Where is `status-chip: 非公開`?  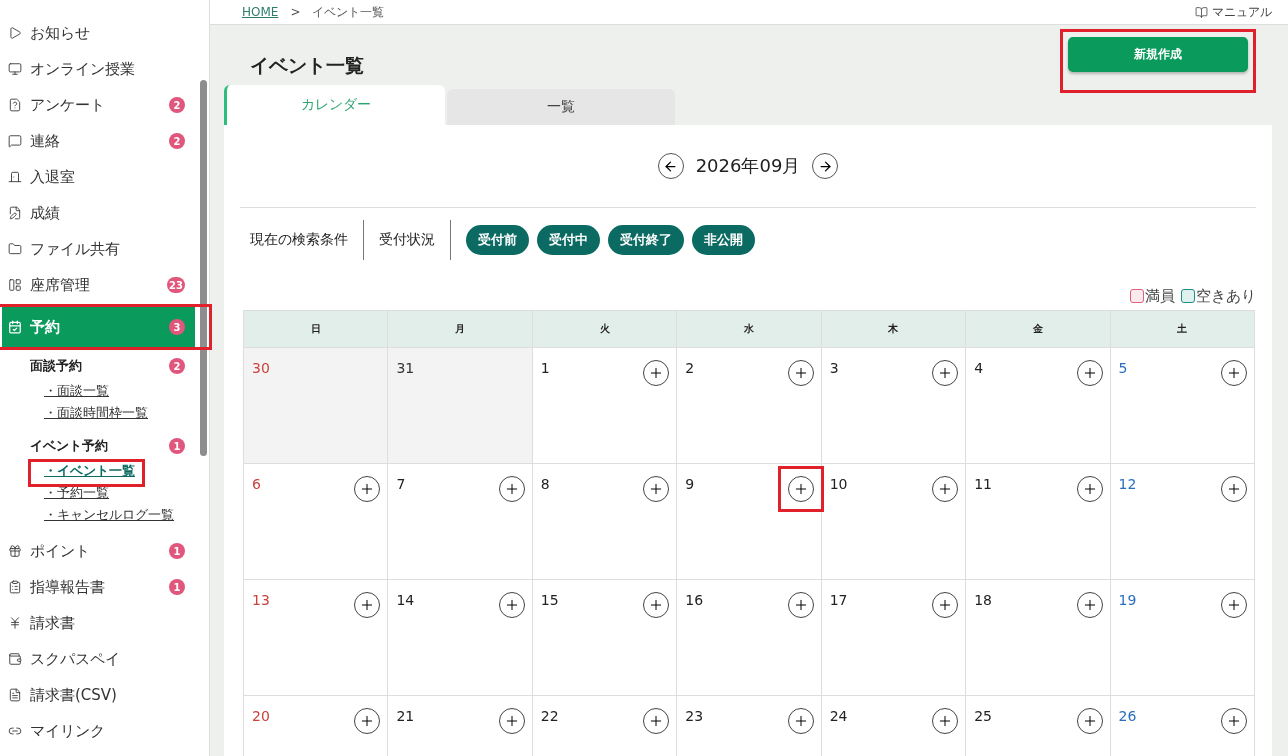
status-chip: 非公開 is located at coordinates (723, 240).